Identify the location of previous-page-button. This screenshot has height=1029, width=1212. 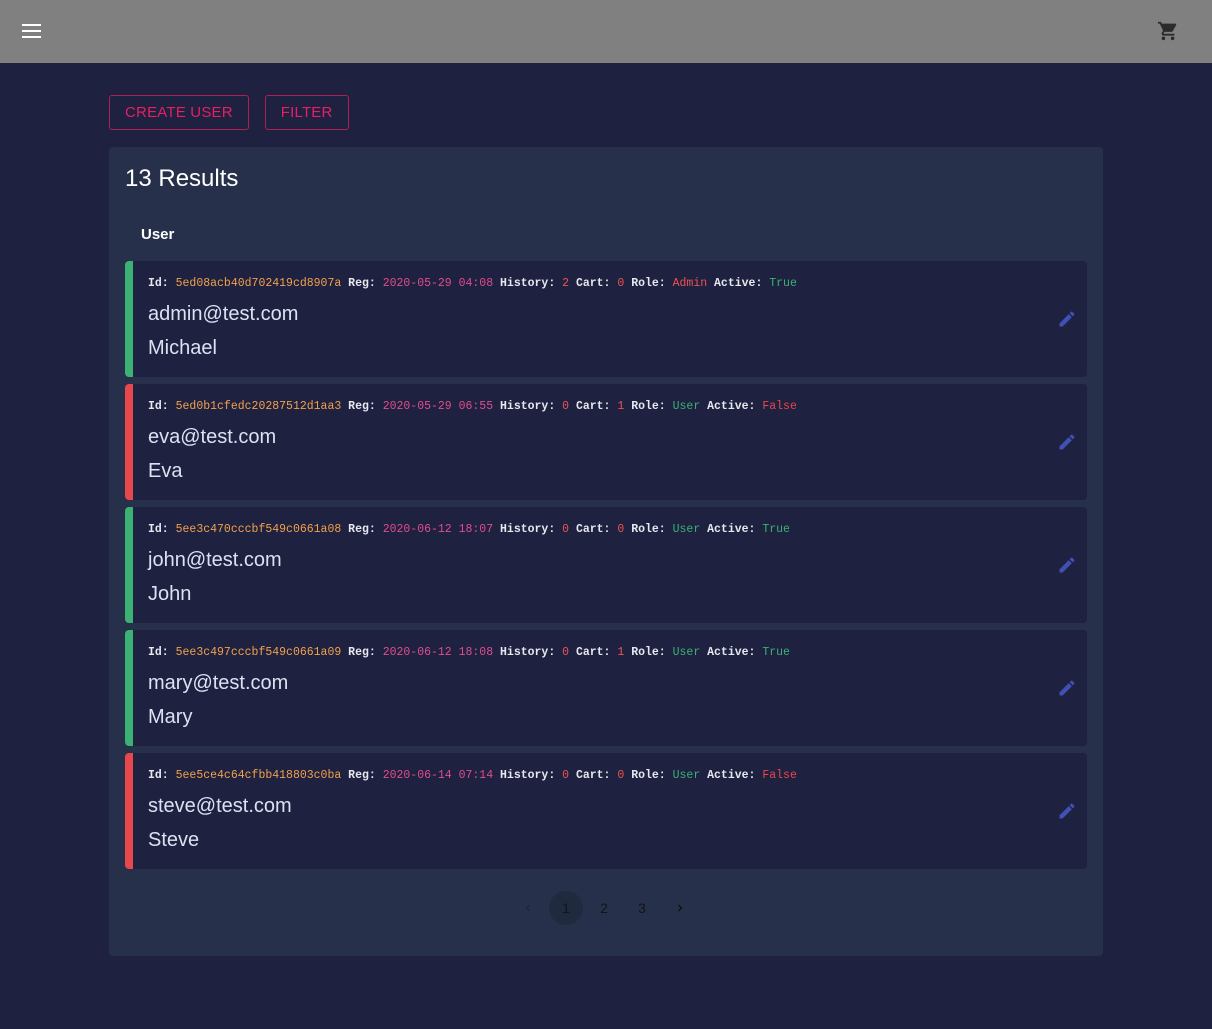
(528, 908).